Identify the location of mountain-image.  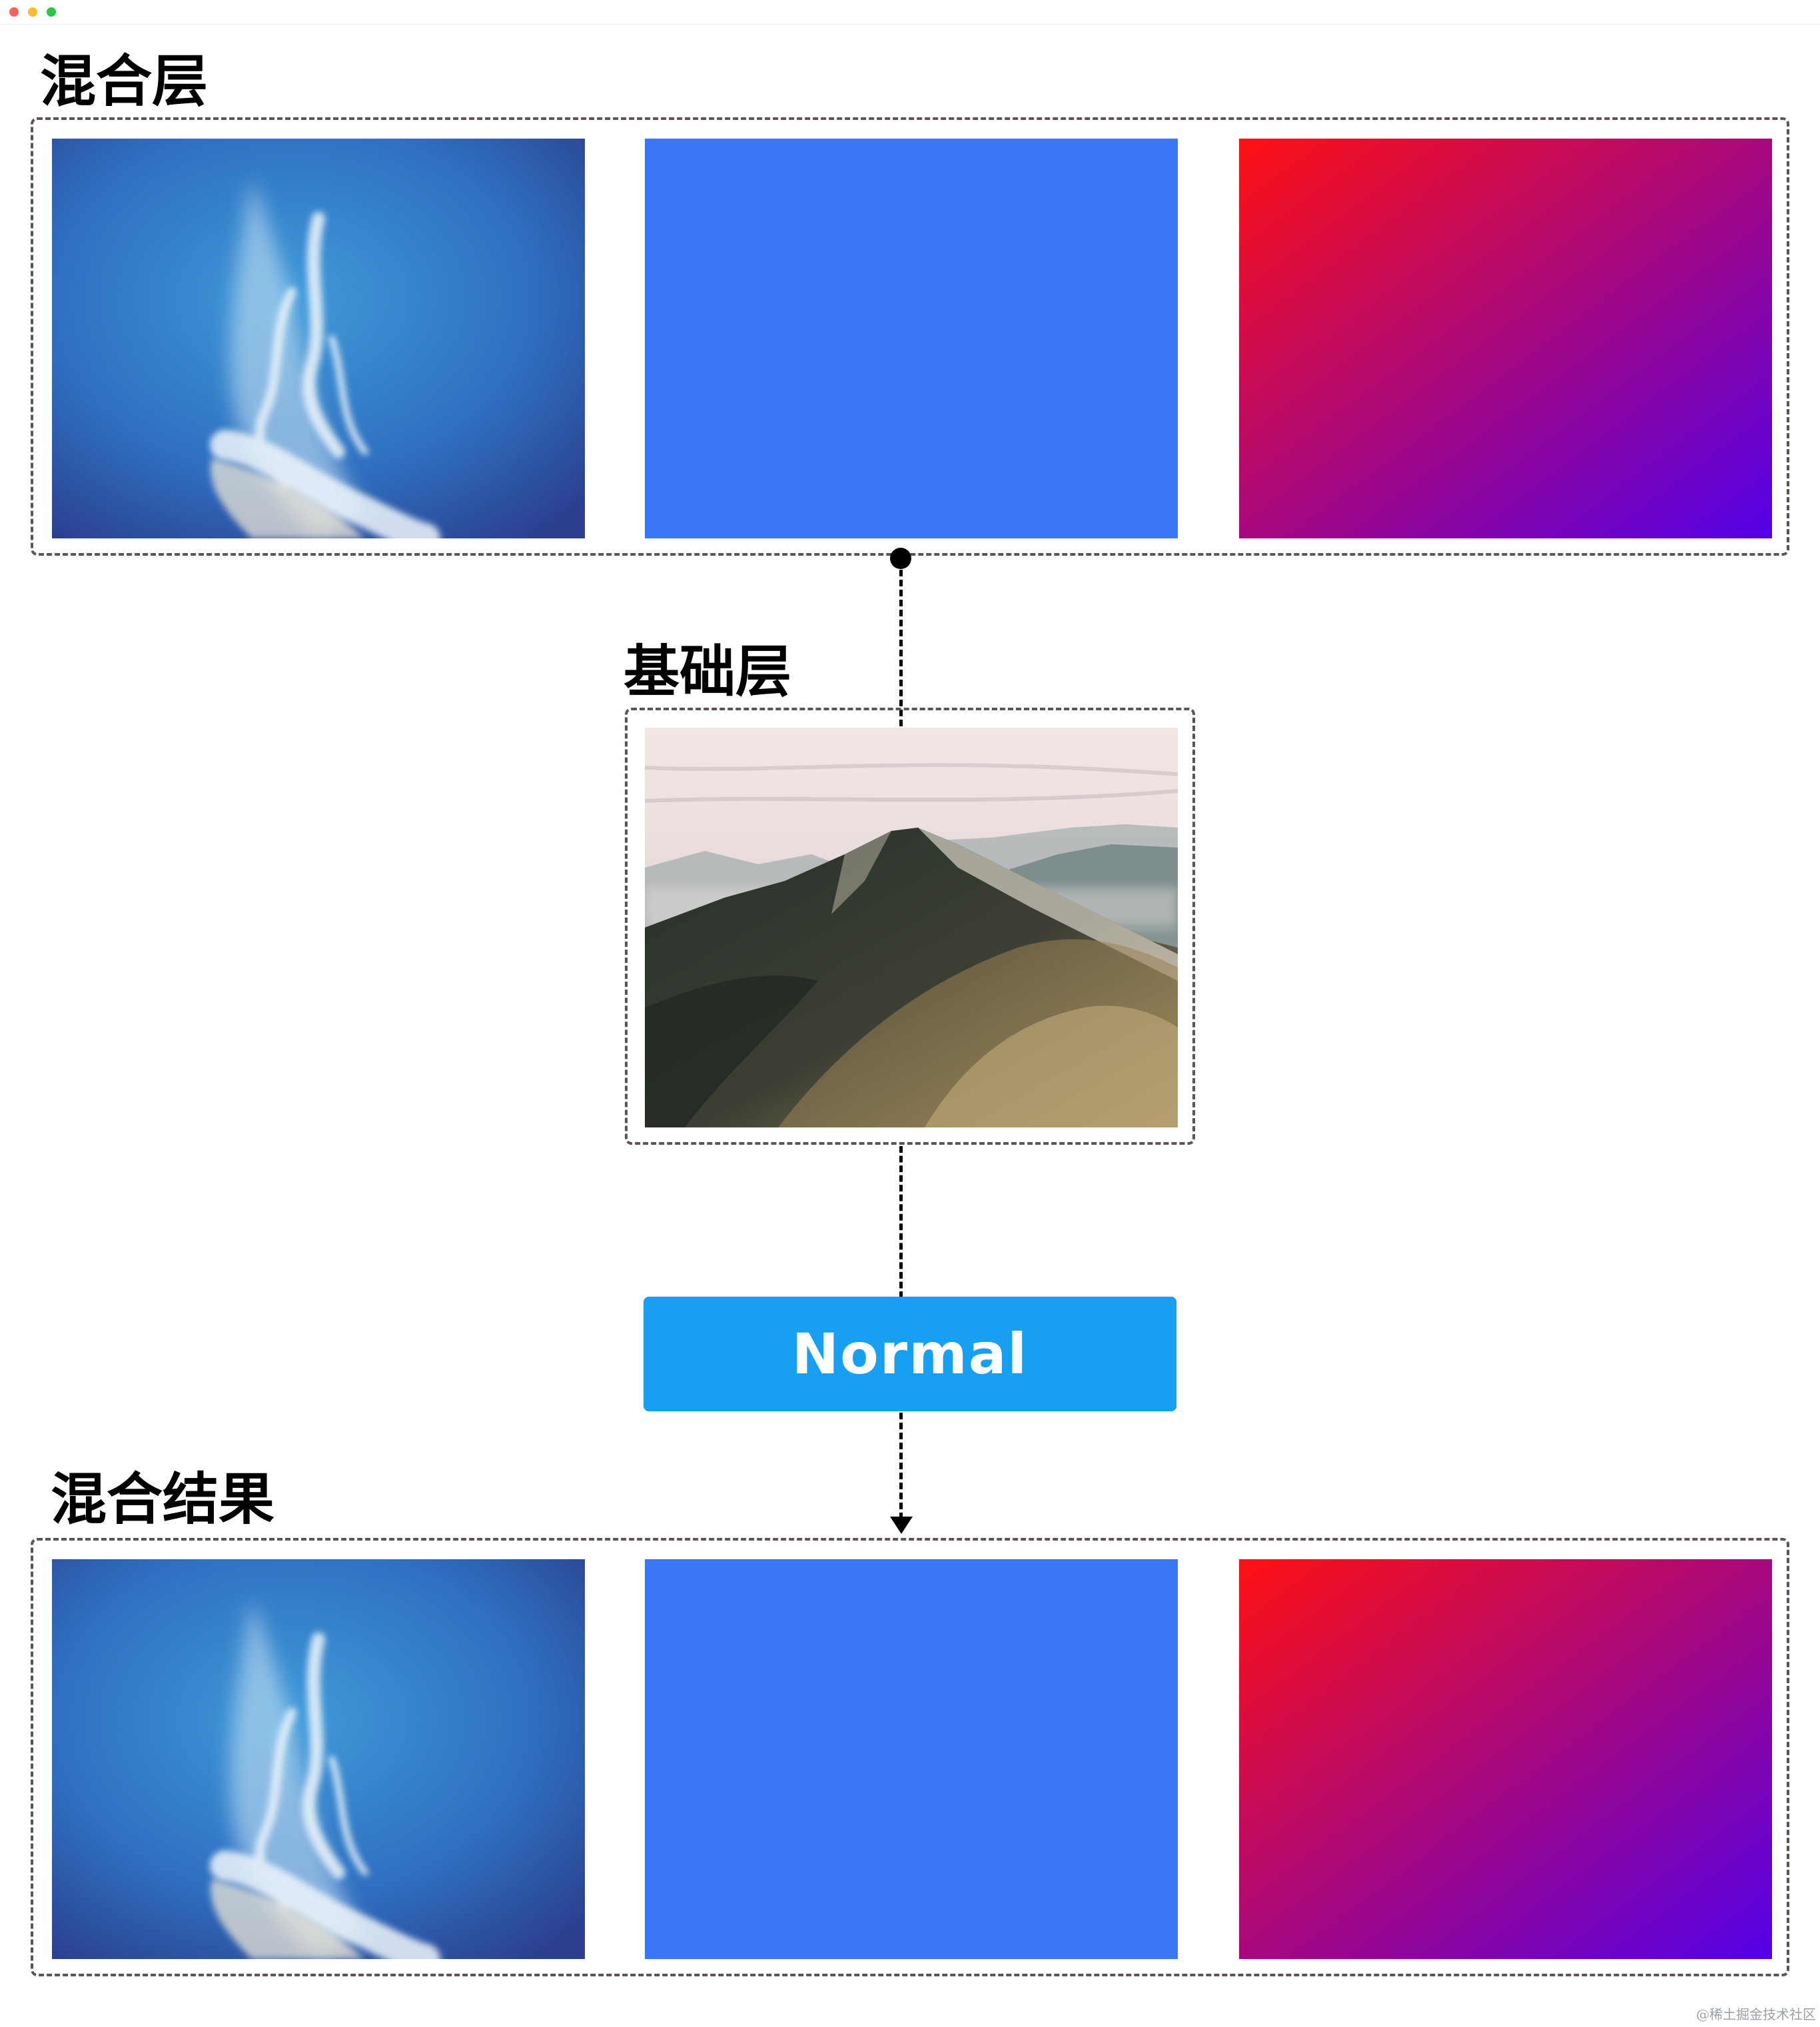
(911, 928).